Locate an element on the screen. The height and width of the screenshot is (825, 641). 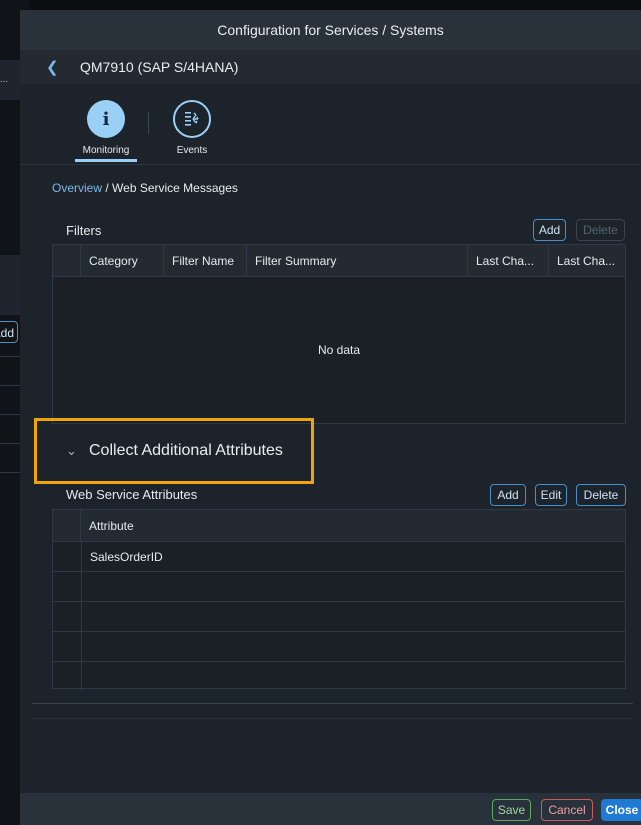
events-icon is located at coordinates (192, 119).